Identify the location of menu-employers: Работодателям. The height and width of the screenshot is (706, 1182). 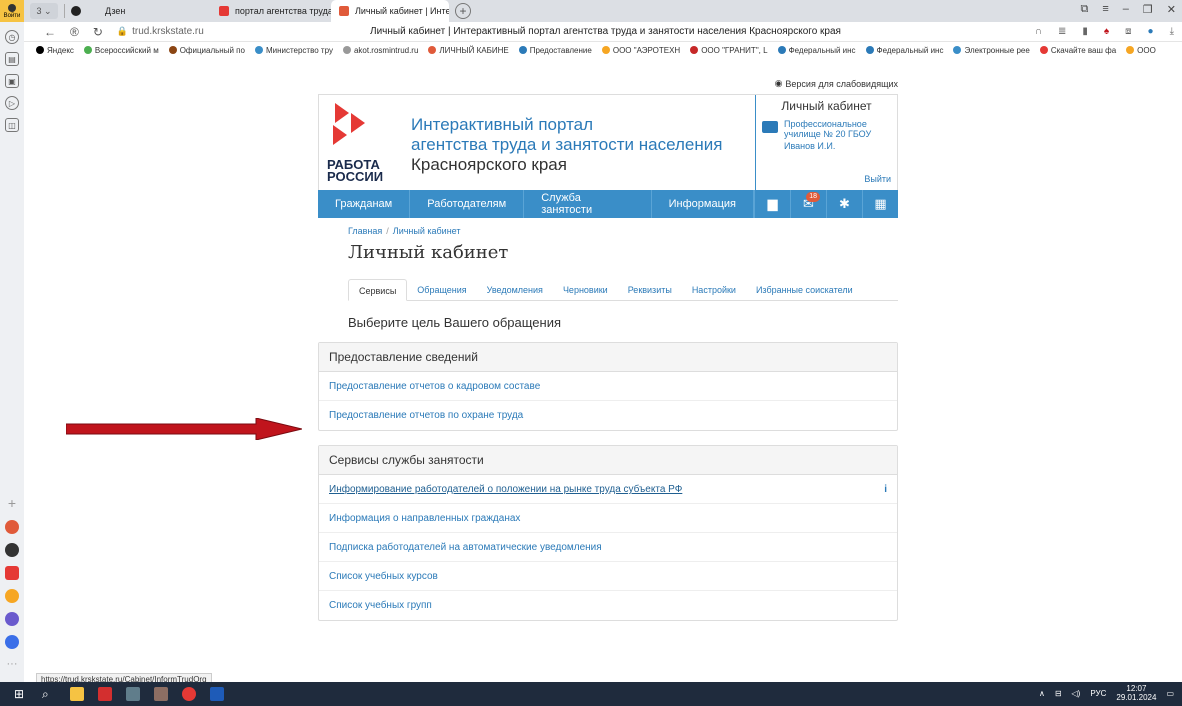
(467, 204).